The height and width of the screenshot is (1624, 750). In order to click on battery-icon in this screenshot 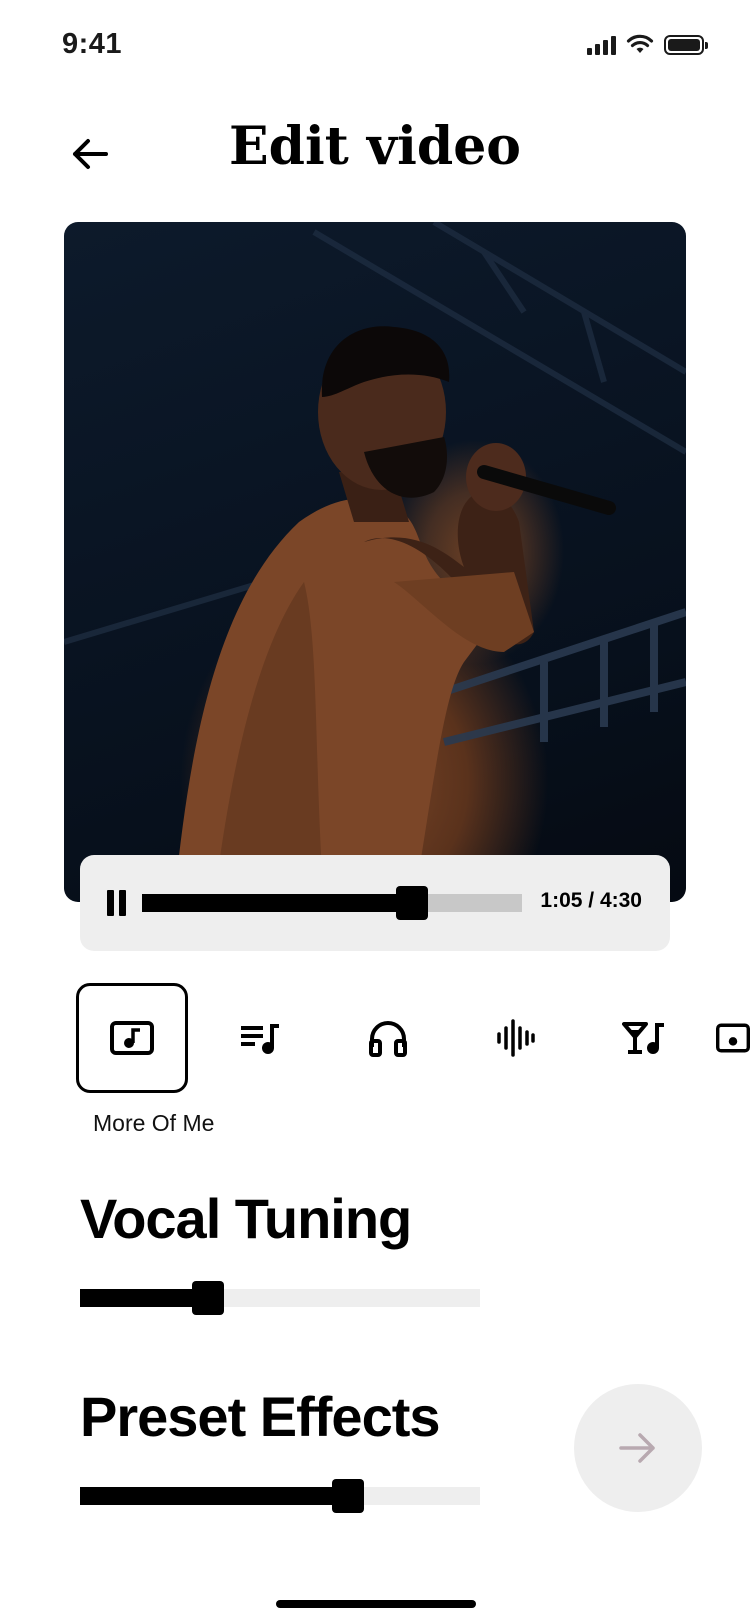, I will do `click(686, 44)`.